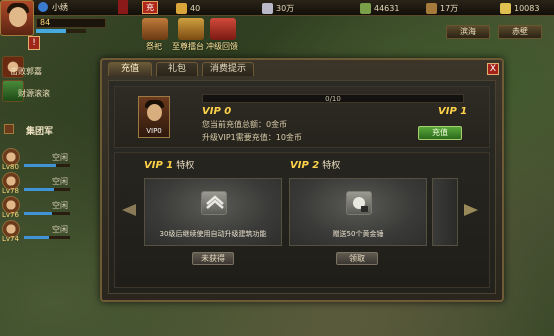 The width and height of the screenshot is (554, 336). What do you see at coordinates (61, 31) in the screenshot?
I see `experience-bar` at bounding box center [61, 31].